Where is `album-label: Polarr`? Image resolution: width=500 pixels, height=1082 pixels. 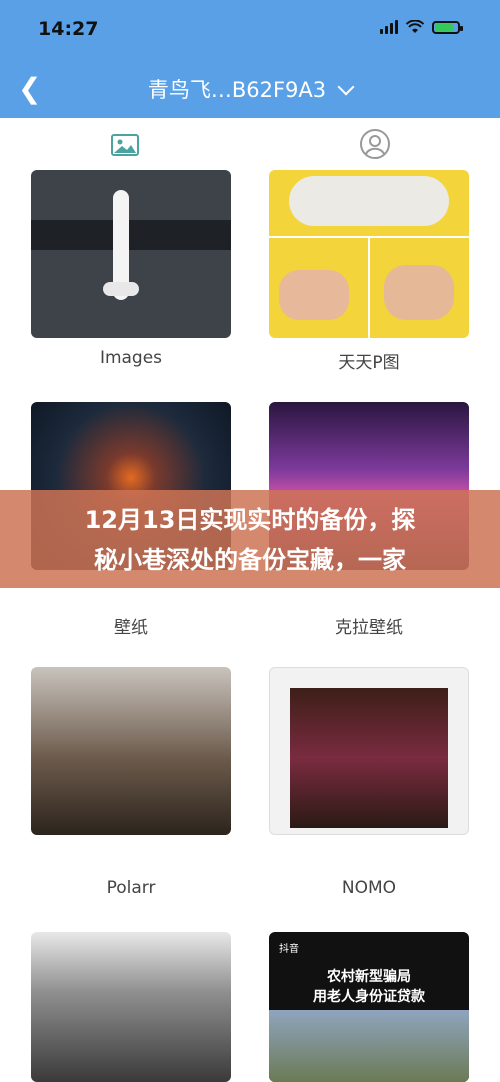
album-label: Polarr is located at coordinates (131, 888).